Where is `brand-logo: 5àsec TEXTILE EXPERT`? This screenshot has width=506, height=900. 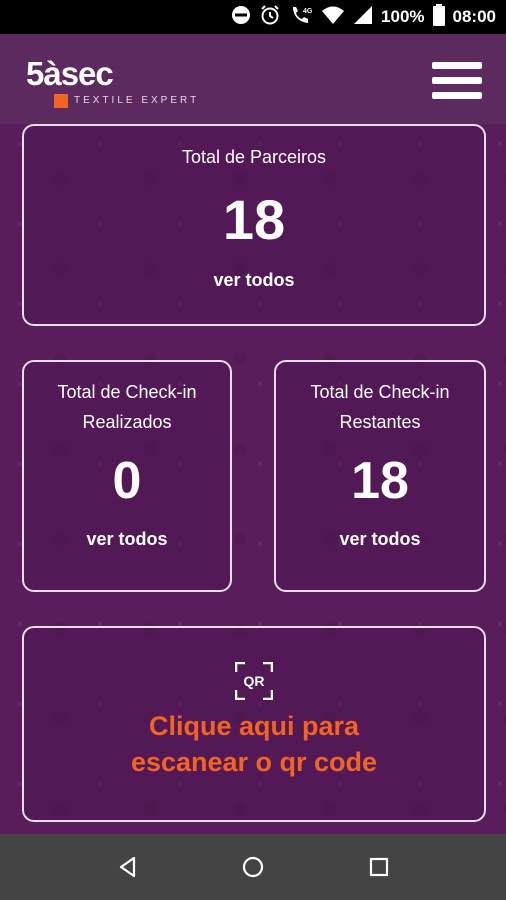 brand-logo: 5àsec TEXTILE EXPERT is located at coordinates (113, 84).